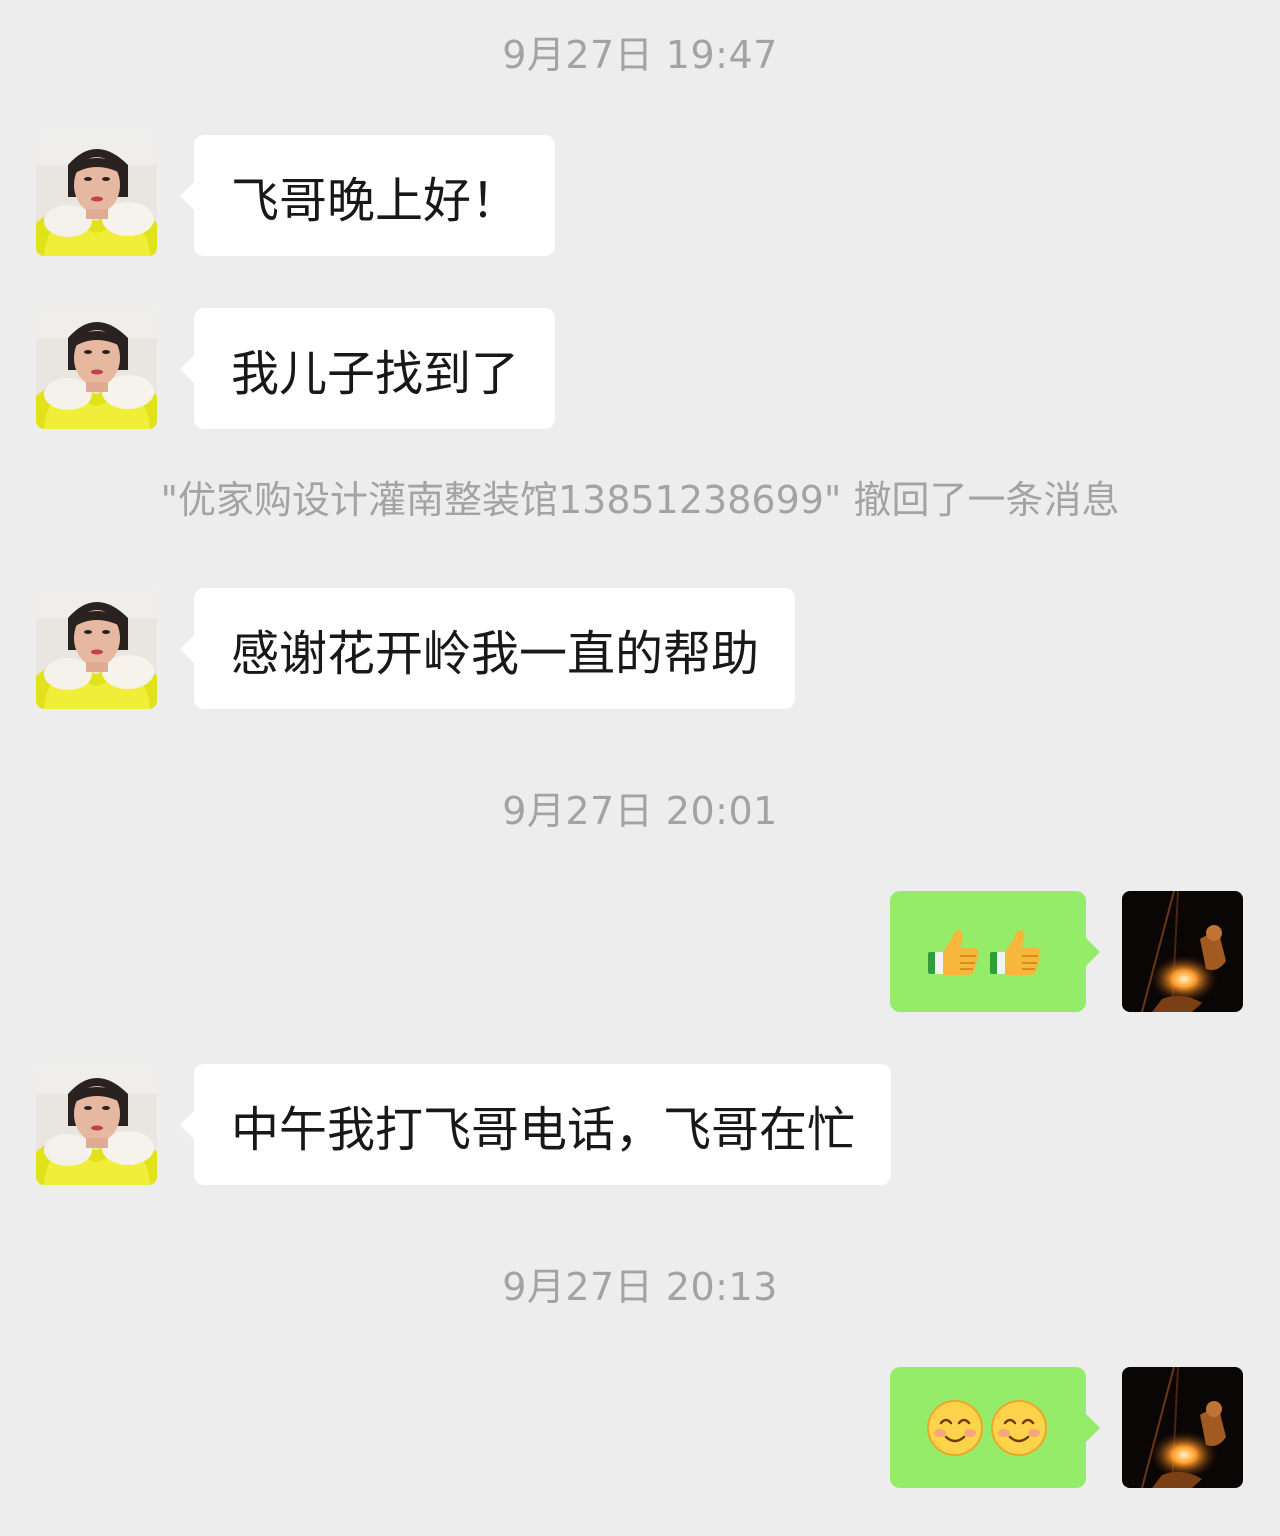  What do you see at coordinates (495, 653) in the screenshot?
I see `message-text: 感谢花开岭我一直的帮助` at bounding box center [495, 653].